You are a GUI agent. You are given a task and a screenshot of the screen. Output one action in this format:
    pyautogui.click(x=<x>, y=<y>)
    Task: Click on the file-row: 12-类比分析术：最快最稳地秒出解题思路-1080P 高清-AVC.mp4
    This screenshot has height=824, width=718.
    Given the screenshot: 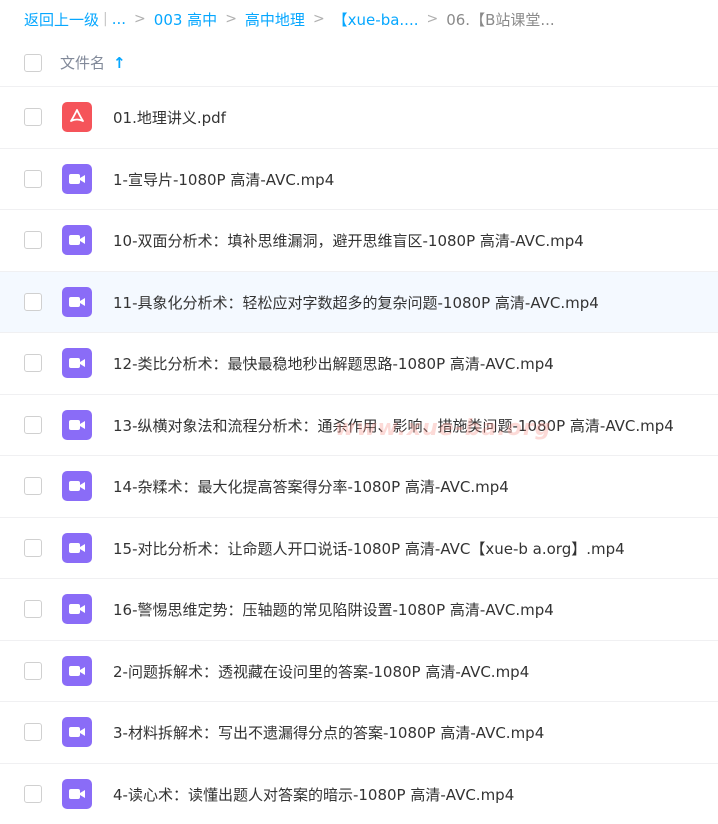 What is the action you would take?
    pyautogui.click(x=359, y=363)
    